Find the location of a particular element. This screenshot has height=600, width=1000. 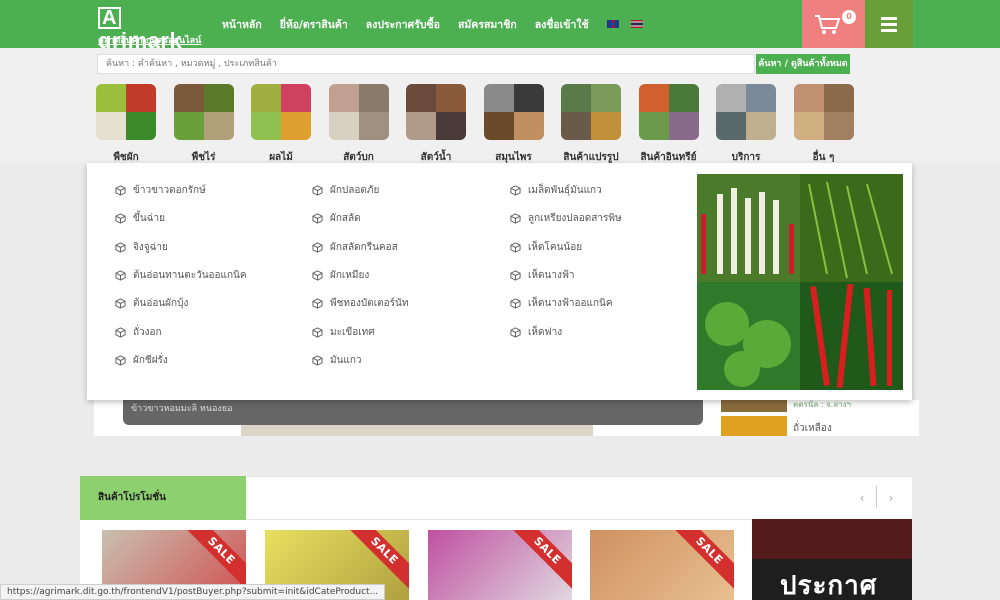

hamburger-menu-button is located at coordinates (889, 24).